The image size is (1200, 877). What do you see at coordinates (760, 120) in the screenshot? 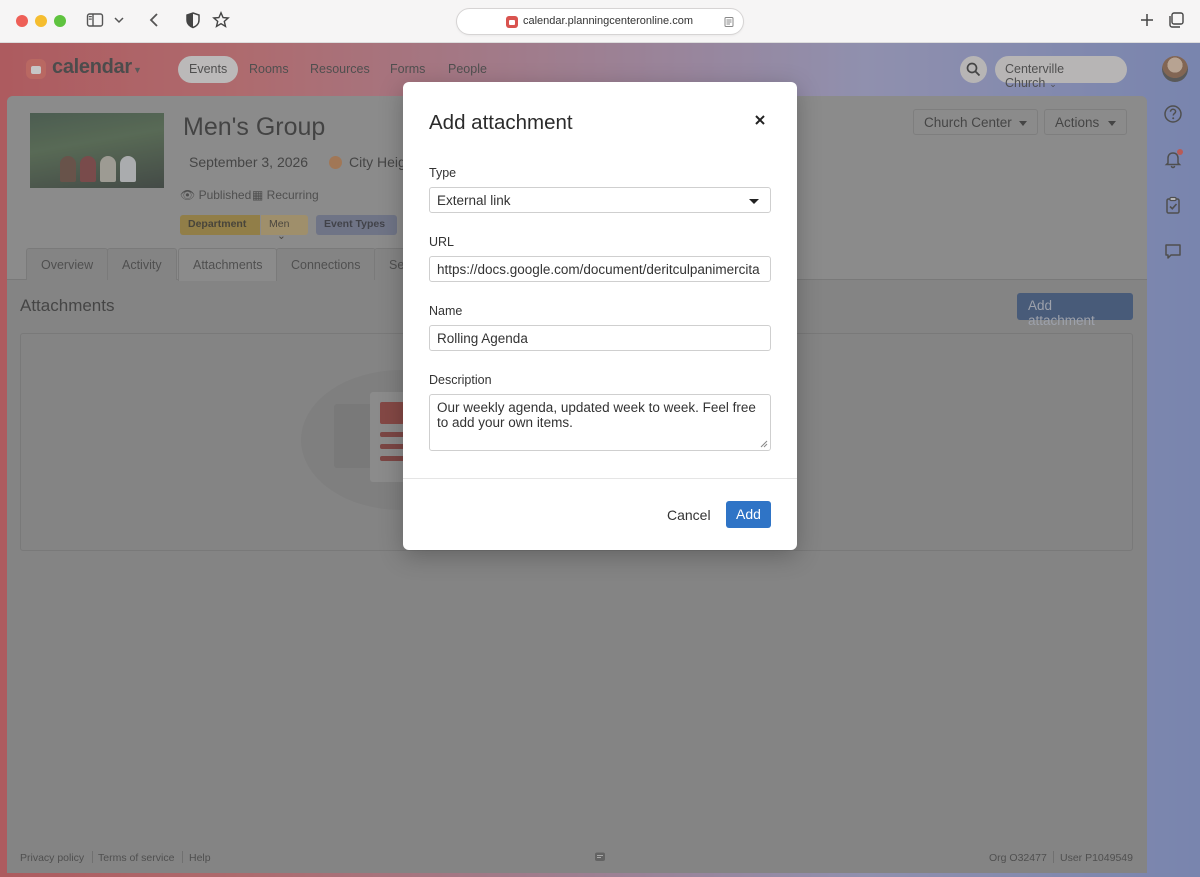
I see `close-icon` at bounding box center [760, 120].